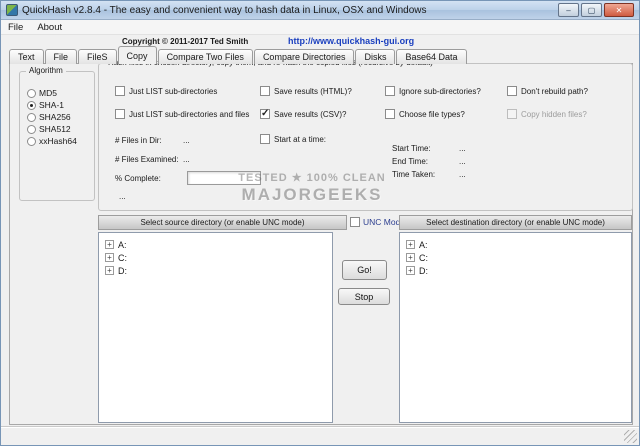 The image size is (640, 446). I want to click on progress-bar, so click(224, 178).